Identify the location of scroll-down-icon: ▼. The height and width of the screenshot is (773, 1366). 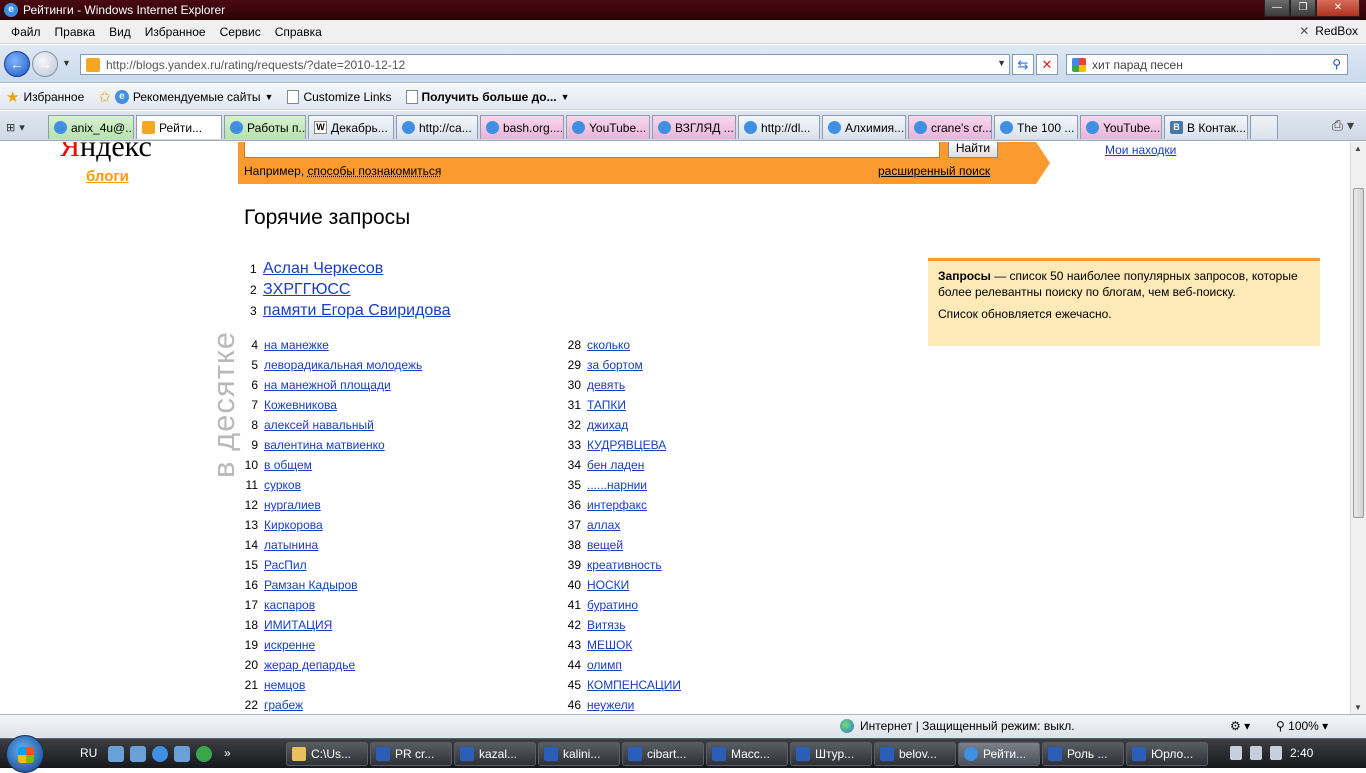
(1358, 707).